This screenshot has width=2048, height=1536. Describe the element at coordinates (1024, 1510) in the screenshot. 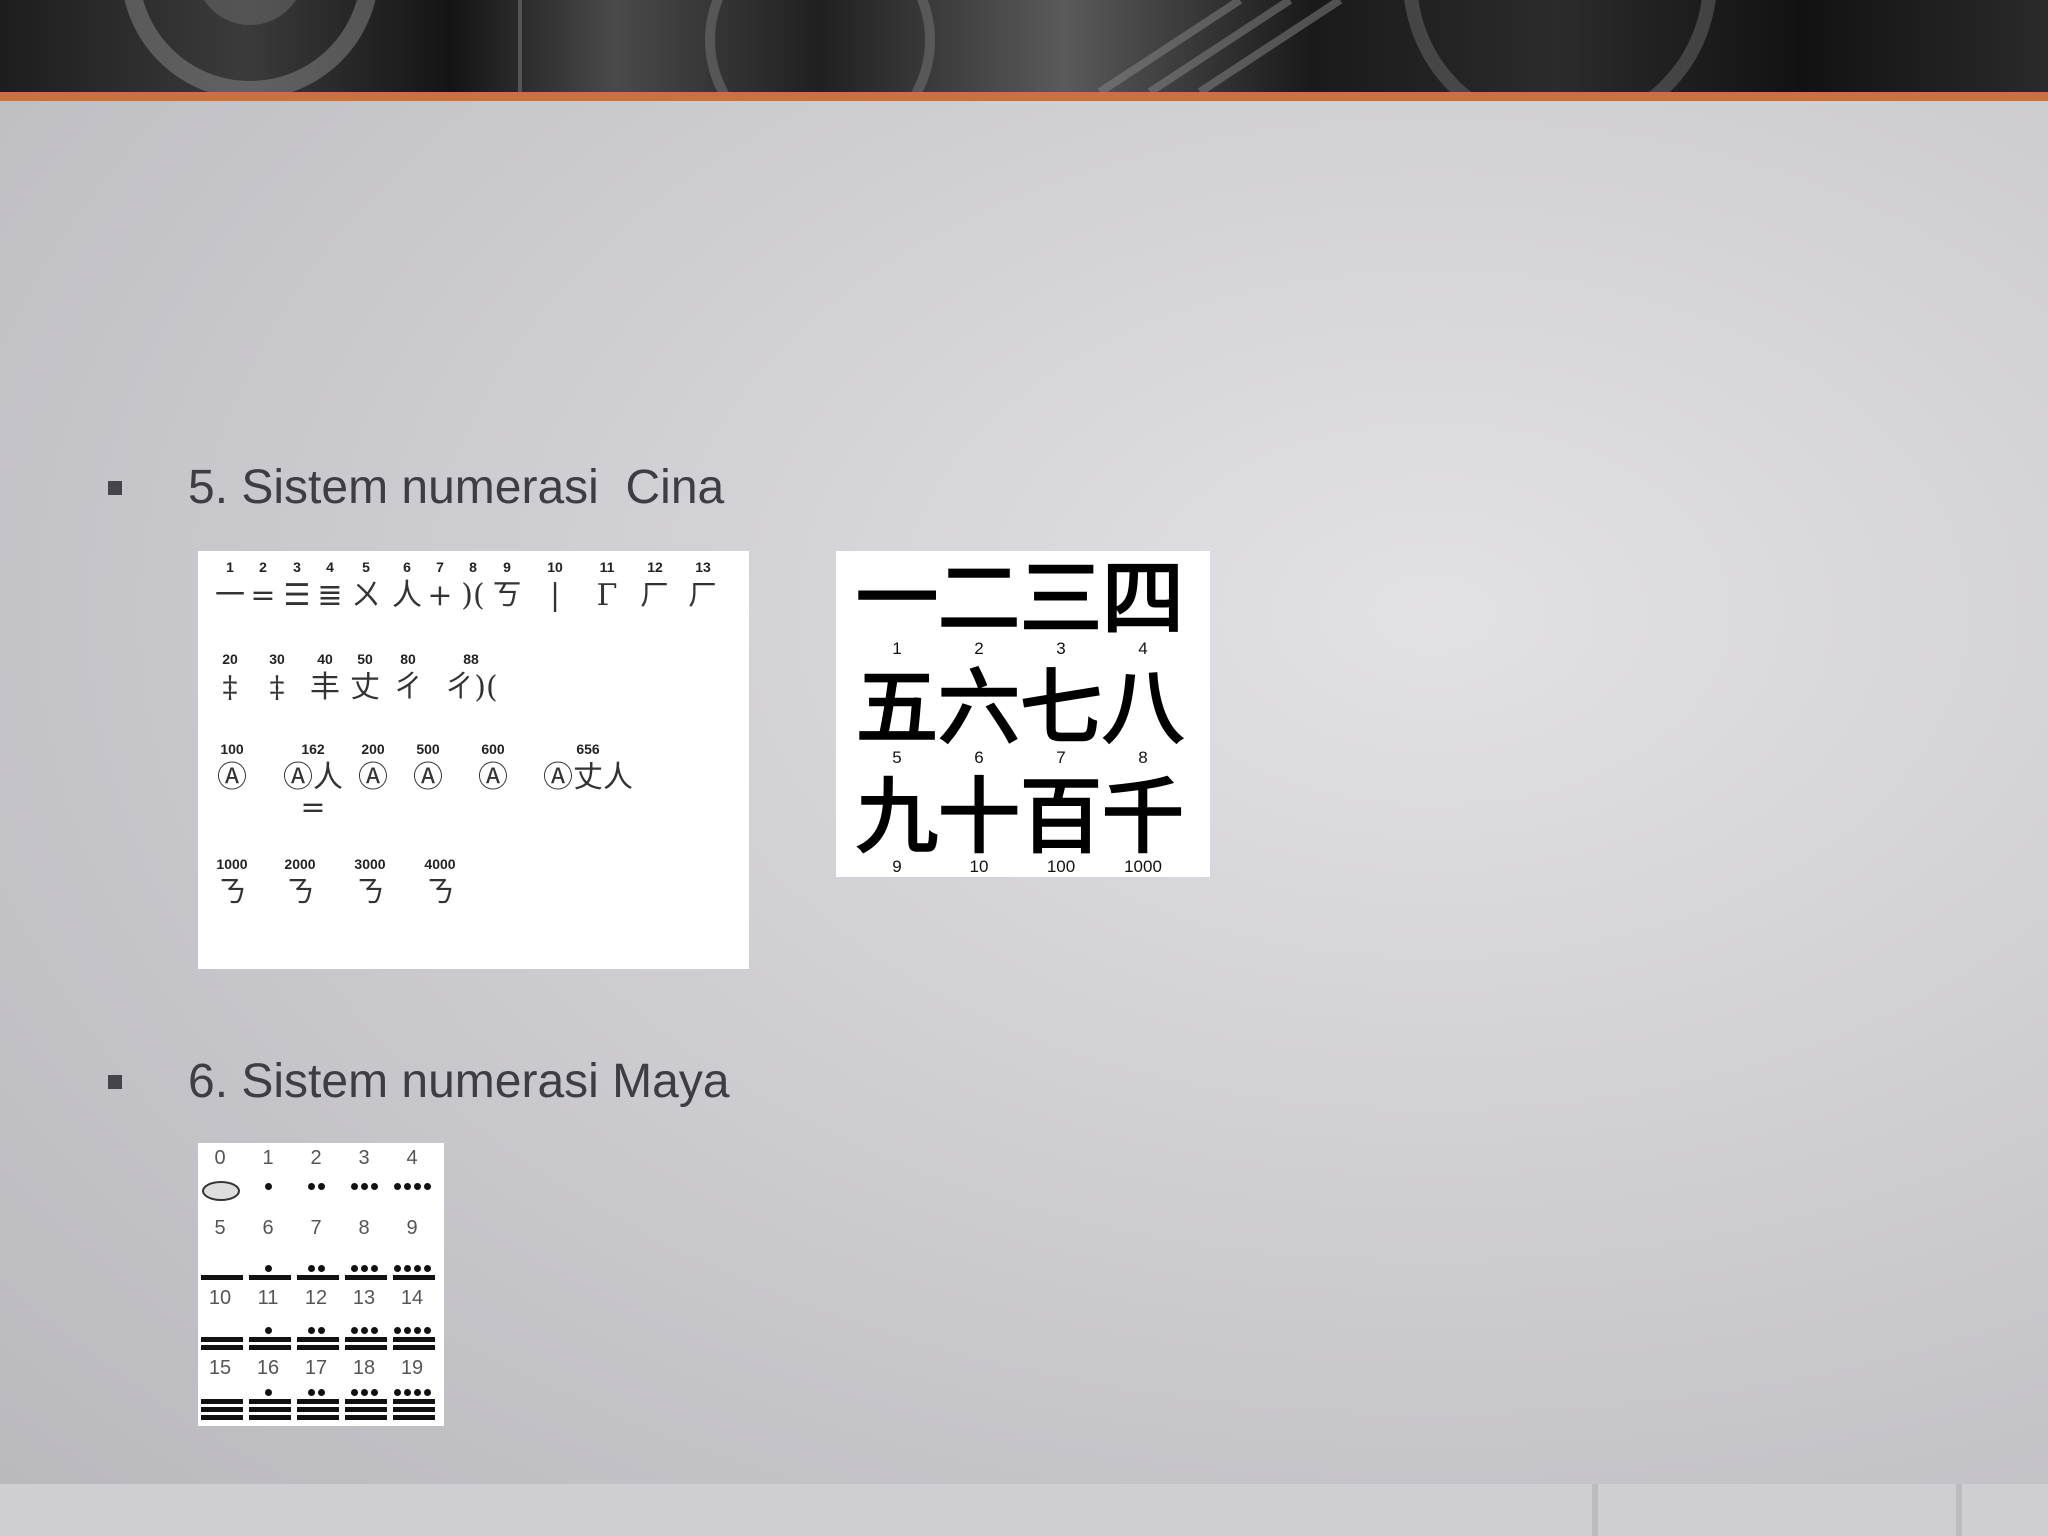

I see `footer-band` at that location.